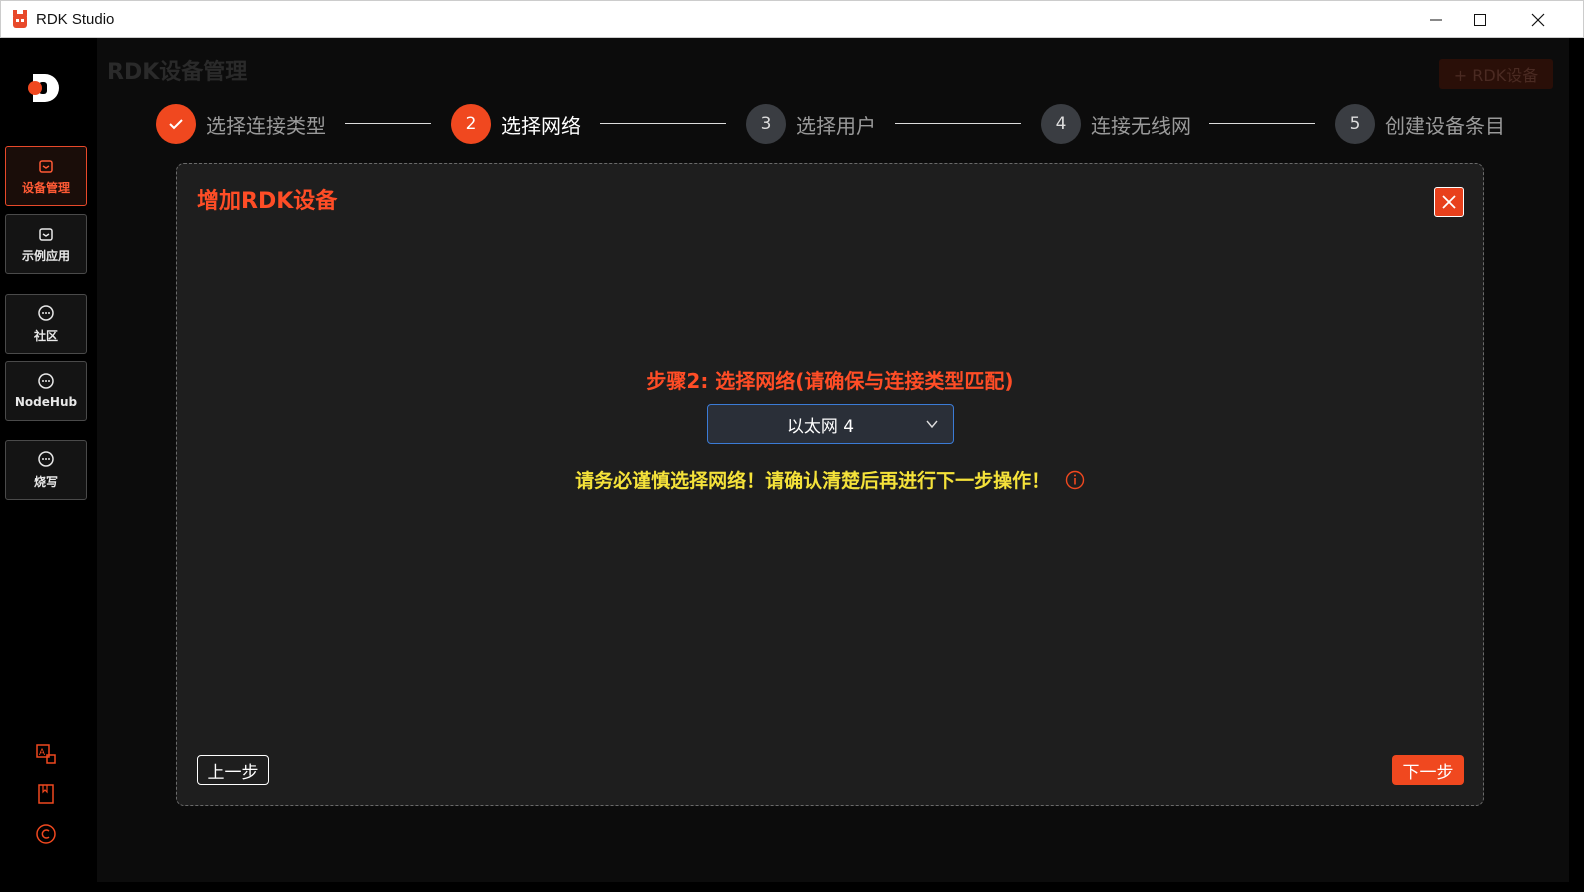 The width and height of the screenshot is (1584, 892). What do you see at coordinates (1061, 124) in the screenshot?
I see `step-number: 4` at bounding box center [1061, 124].